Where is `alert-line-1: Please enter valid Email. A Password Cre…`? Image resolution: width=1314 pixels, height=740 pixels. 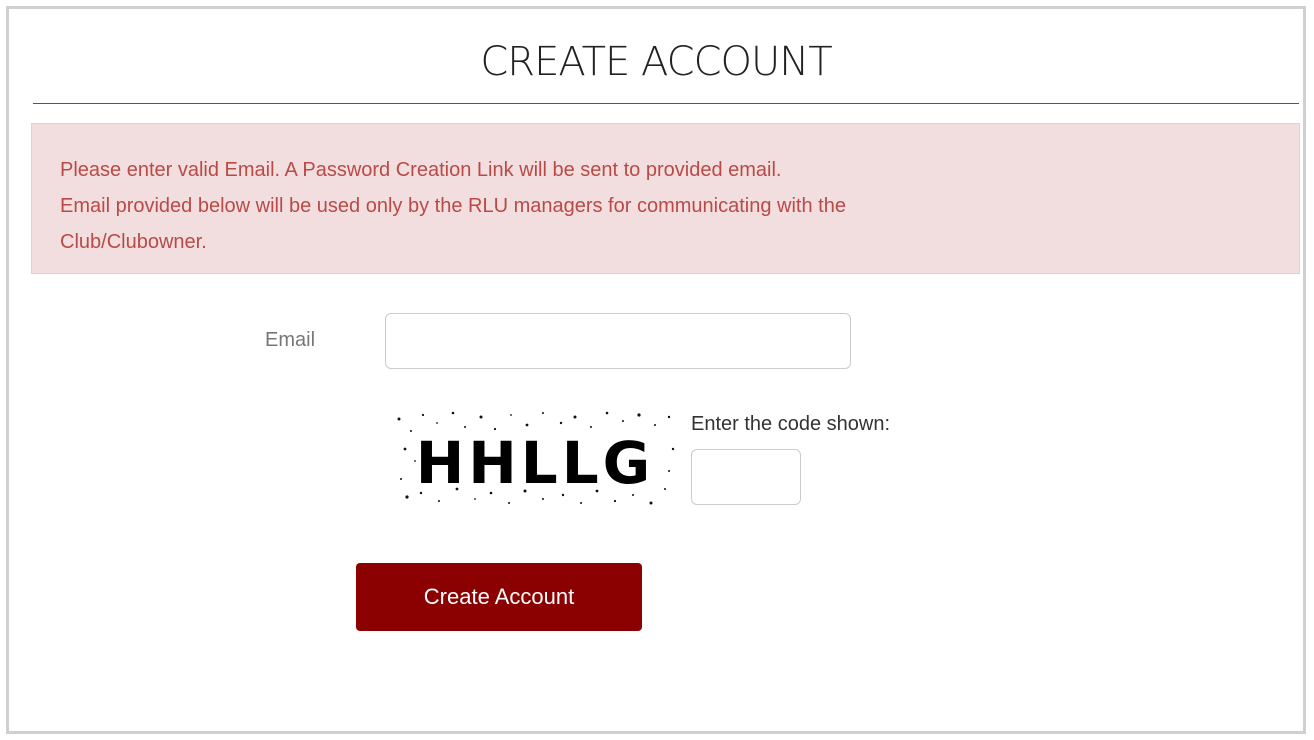
alert-line-1: Please enter valid Email. A Password Cre… is located at coordinates (421, 170).